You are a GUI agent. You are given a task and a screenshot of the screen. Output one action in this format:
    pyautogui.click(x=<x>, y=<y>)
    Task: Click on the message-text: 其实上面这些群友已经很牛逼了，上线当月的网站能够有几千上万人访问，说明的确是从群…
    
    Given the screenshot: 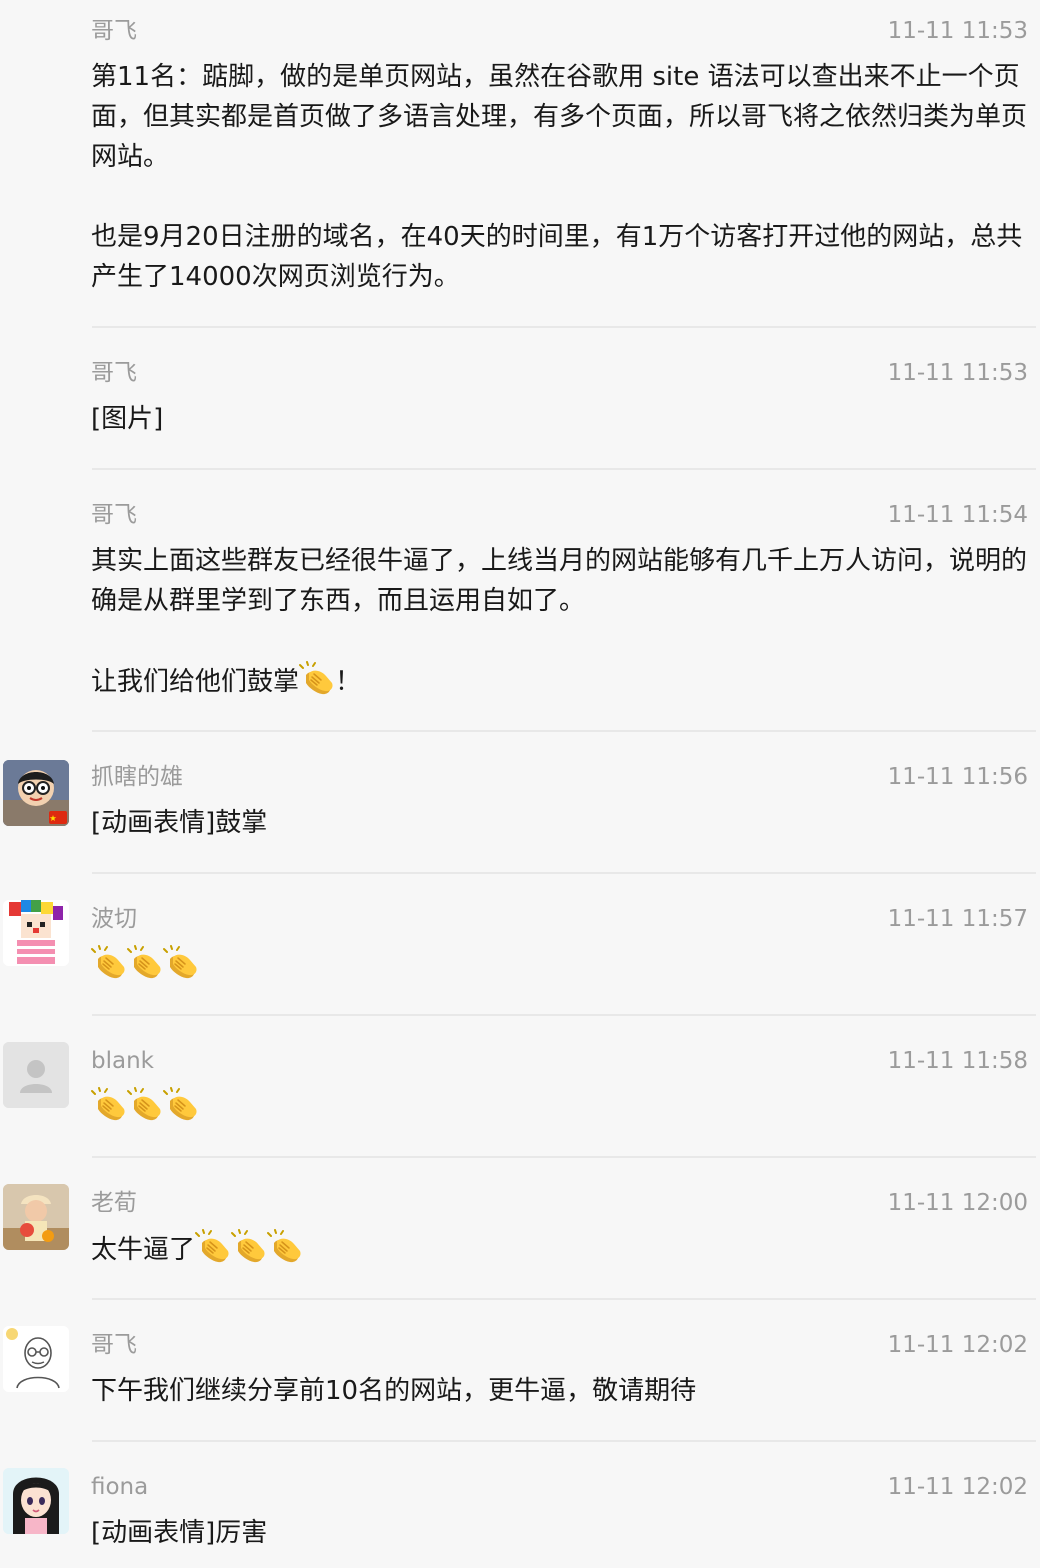 What is the action you would take?
    pyautogui.click(x=561, y=621)
    